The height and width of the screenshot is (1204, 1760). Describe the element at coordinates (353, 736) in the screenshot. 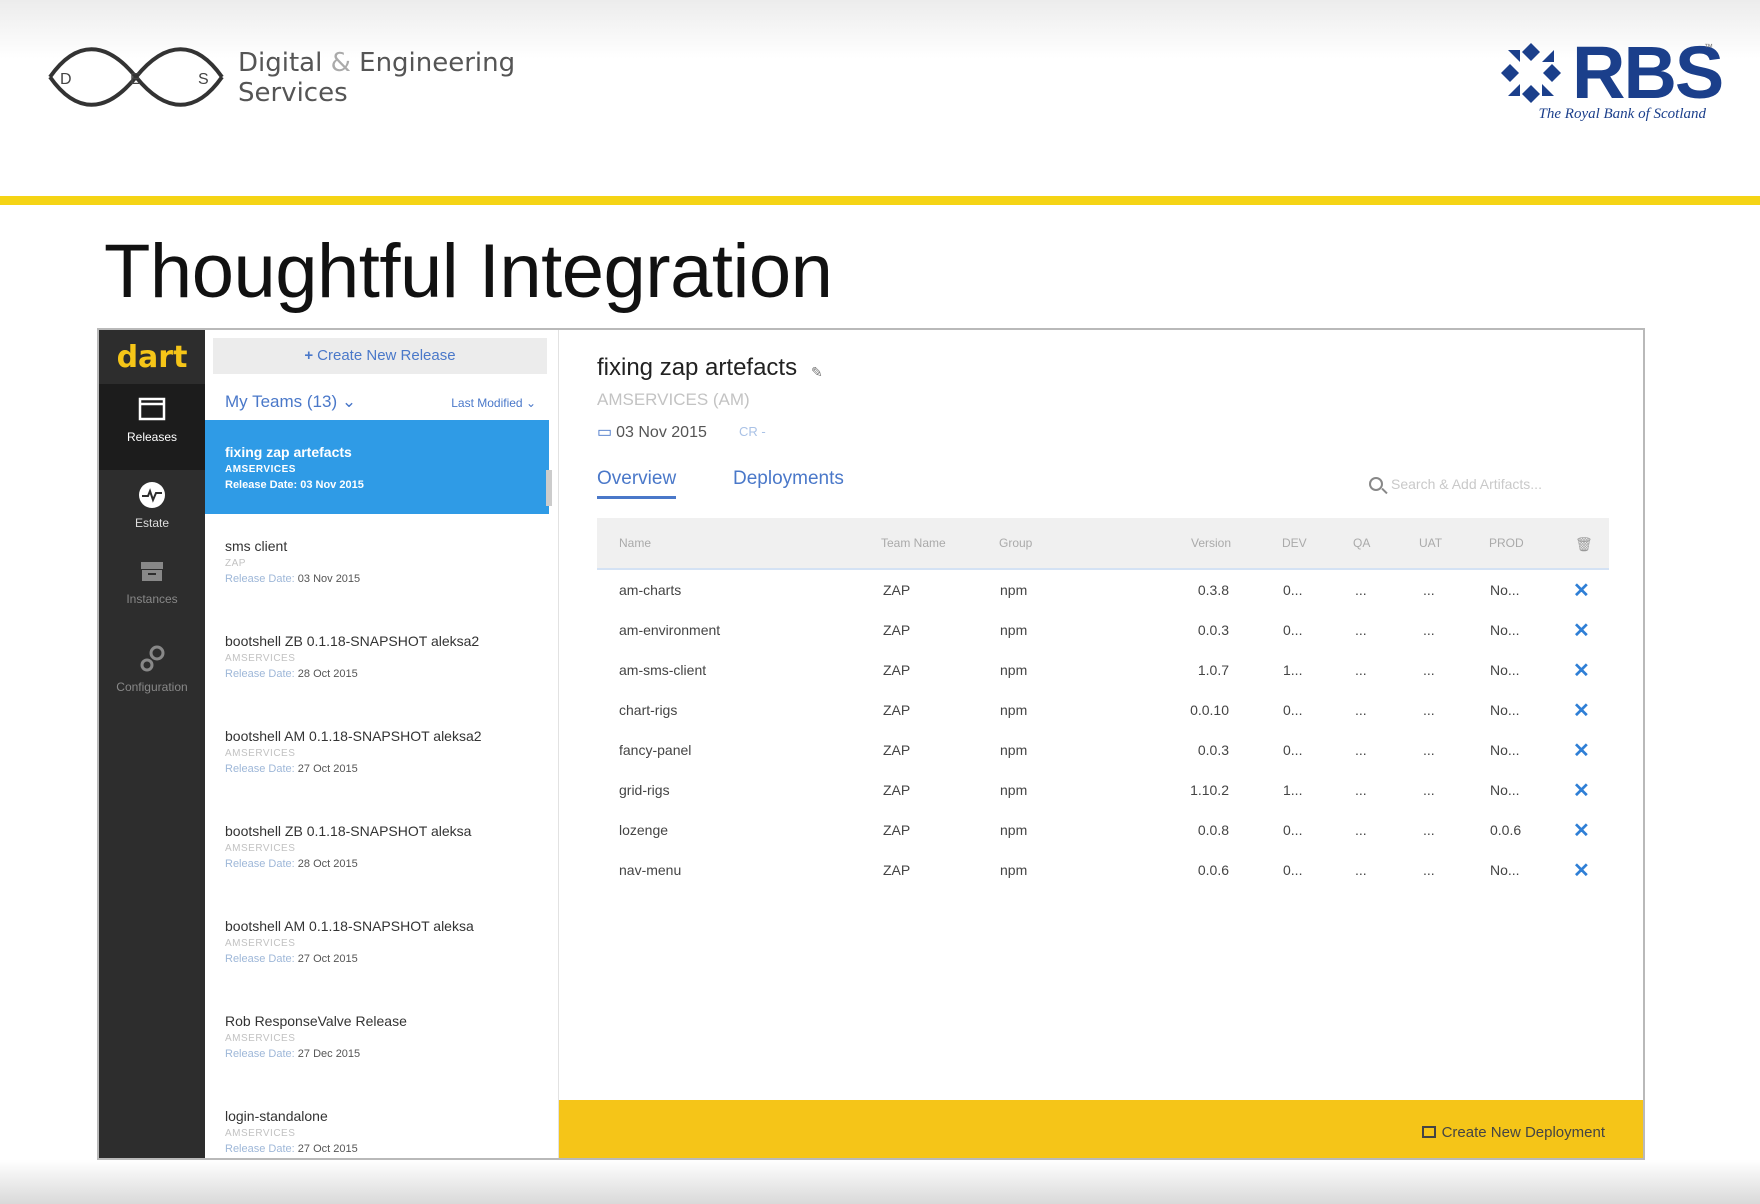

I see `release-name: bootshell AM 0.1.18-SNAPSHOT aleksa2` at that location.